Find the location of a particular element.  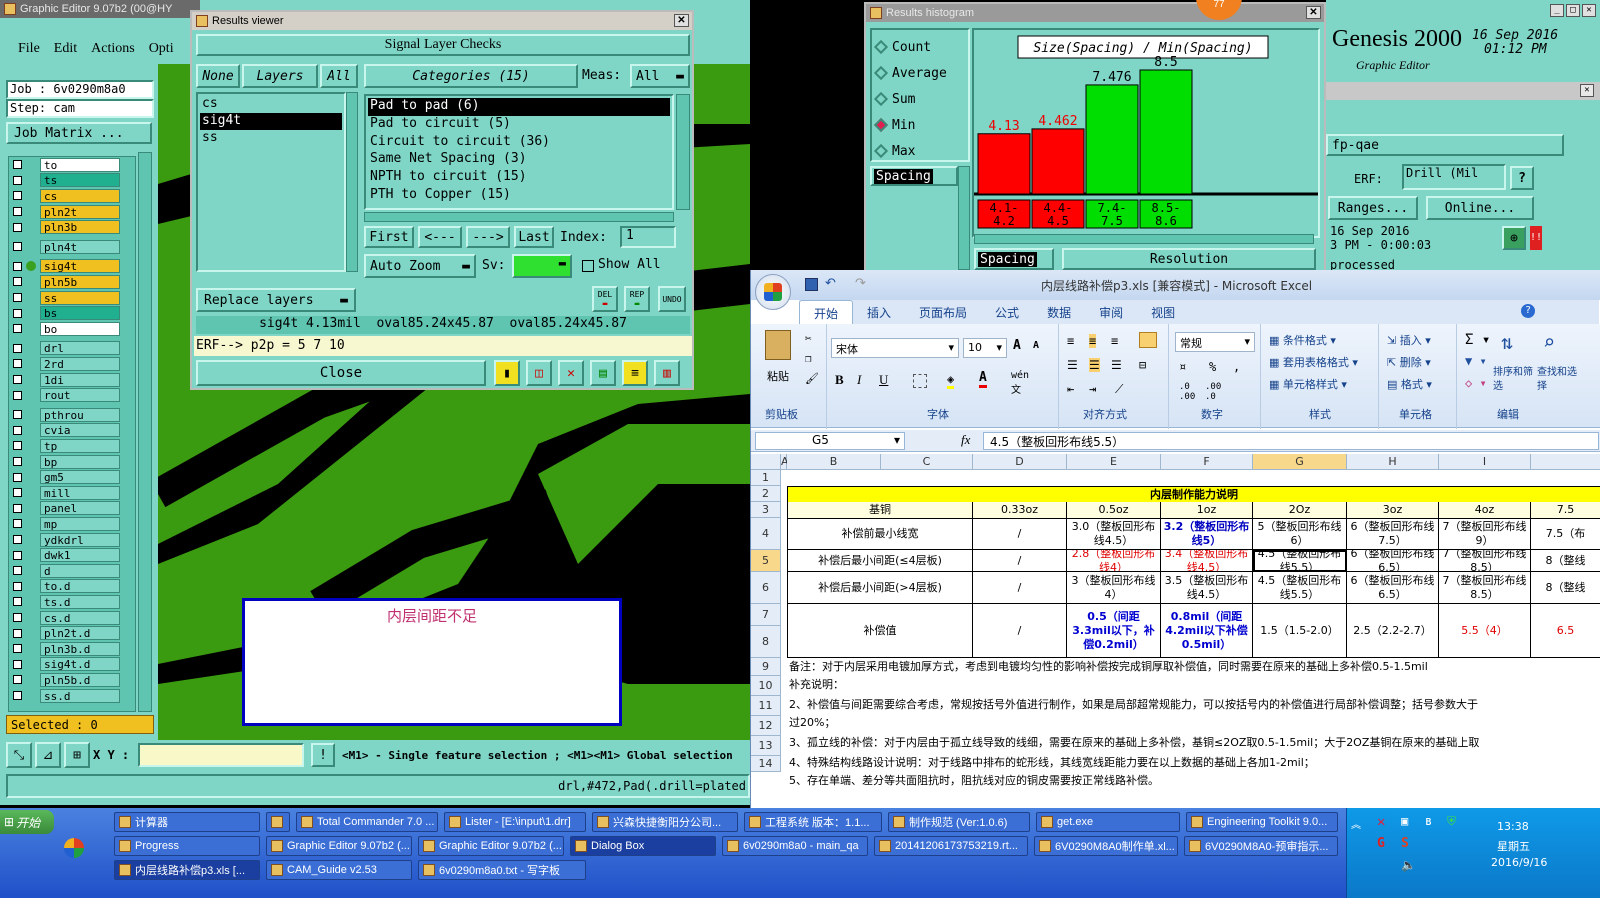

column-header: G is located at coordinates (1300, 462).